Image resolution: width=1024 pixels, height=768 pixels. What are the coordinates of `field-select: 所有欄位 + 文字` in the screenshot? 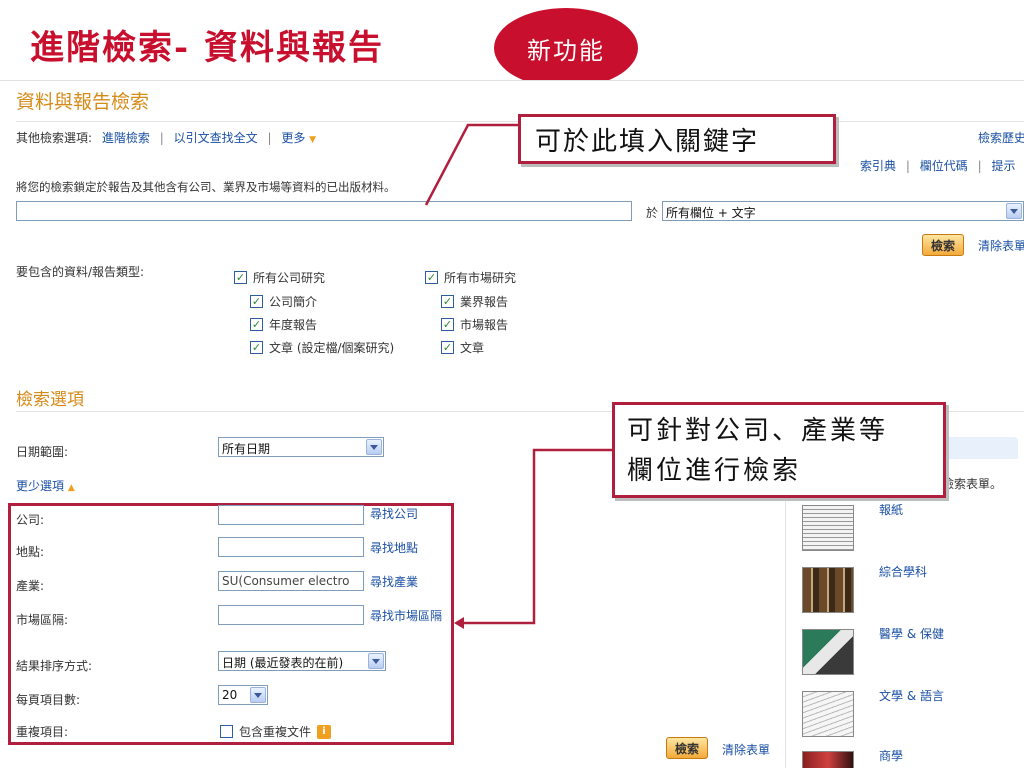 It's located at (843, 211).